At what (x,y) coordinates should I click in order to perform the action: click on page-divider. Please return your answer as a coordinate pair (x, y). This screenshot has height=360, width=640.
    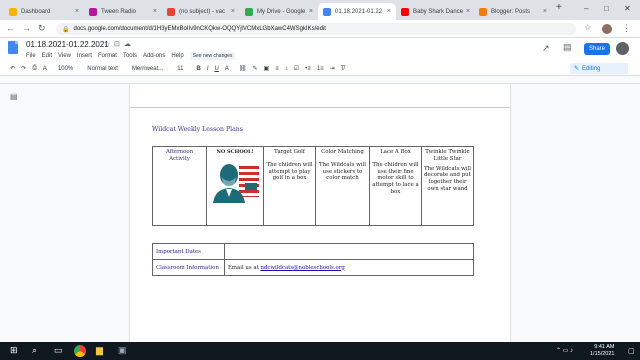
    Looking at the image, I should click on (320, 107).